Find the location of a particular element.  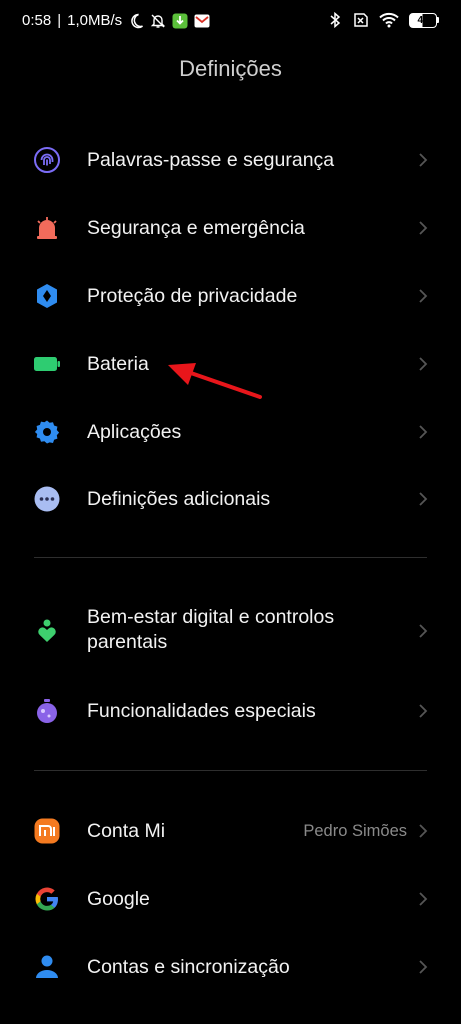

mi-icon is located at coordinates (47, 831).